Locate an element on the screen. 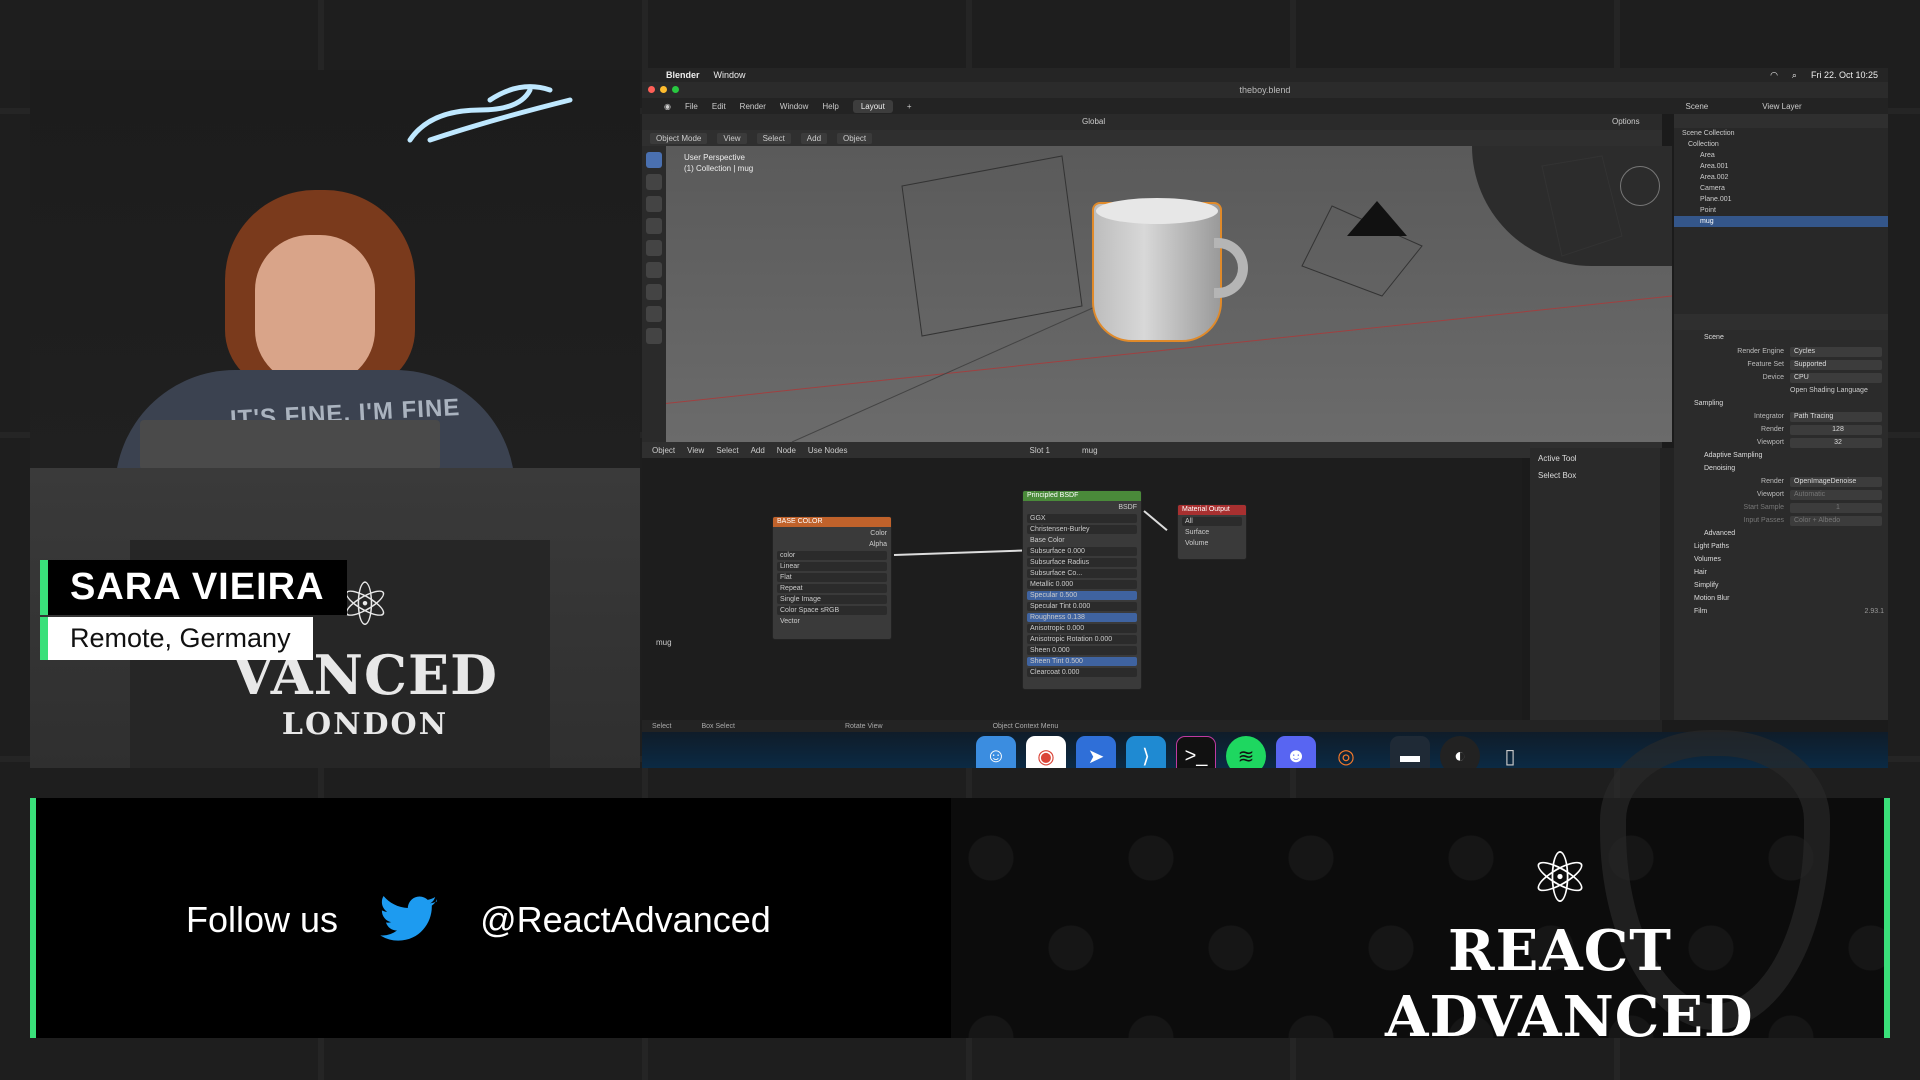  cursor-tool-icon is located at coordinates (654, 182).